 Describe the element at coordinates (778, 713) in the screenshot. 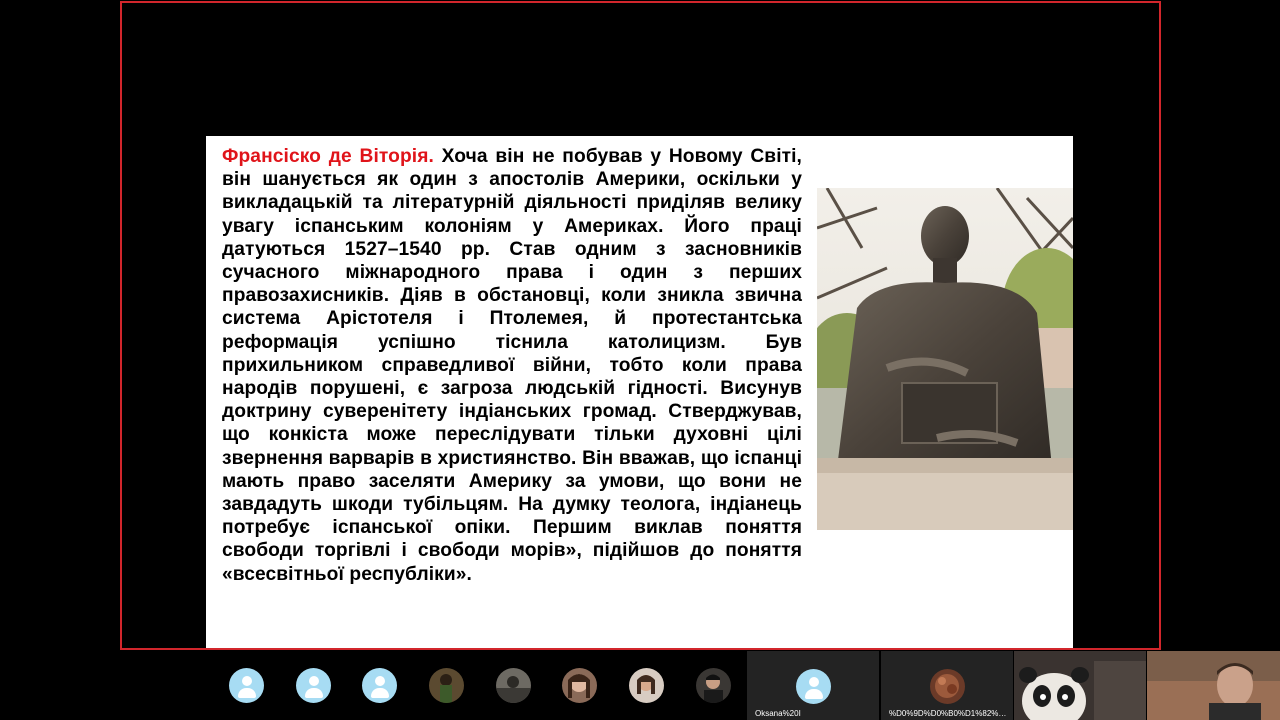

I see `participant-name: Oksana%20I` at that location.